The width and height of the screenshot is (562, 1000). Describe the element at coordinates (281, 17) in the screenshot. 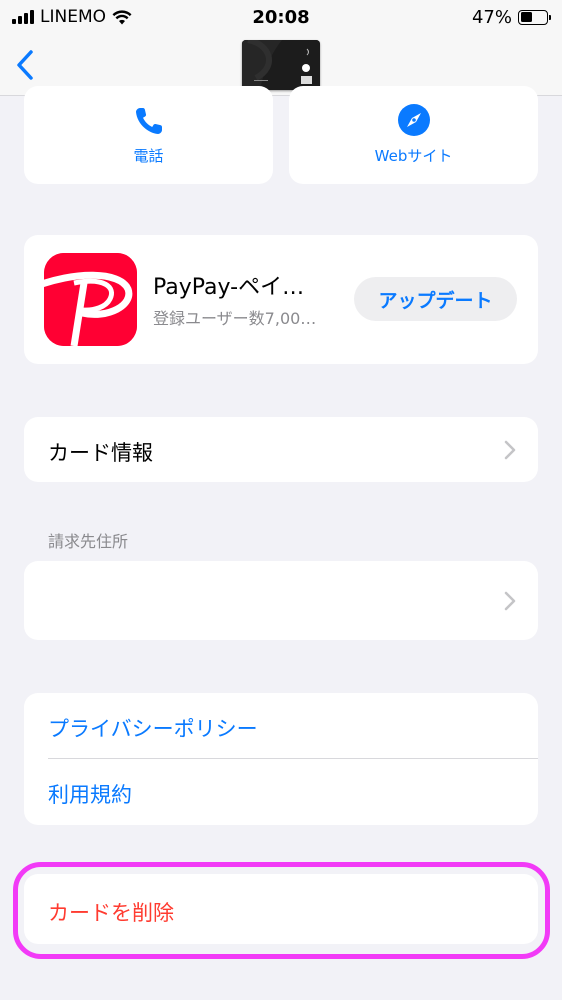

I see `status-bar: LINEMO 20:08 47%` at that location.